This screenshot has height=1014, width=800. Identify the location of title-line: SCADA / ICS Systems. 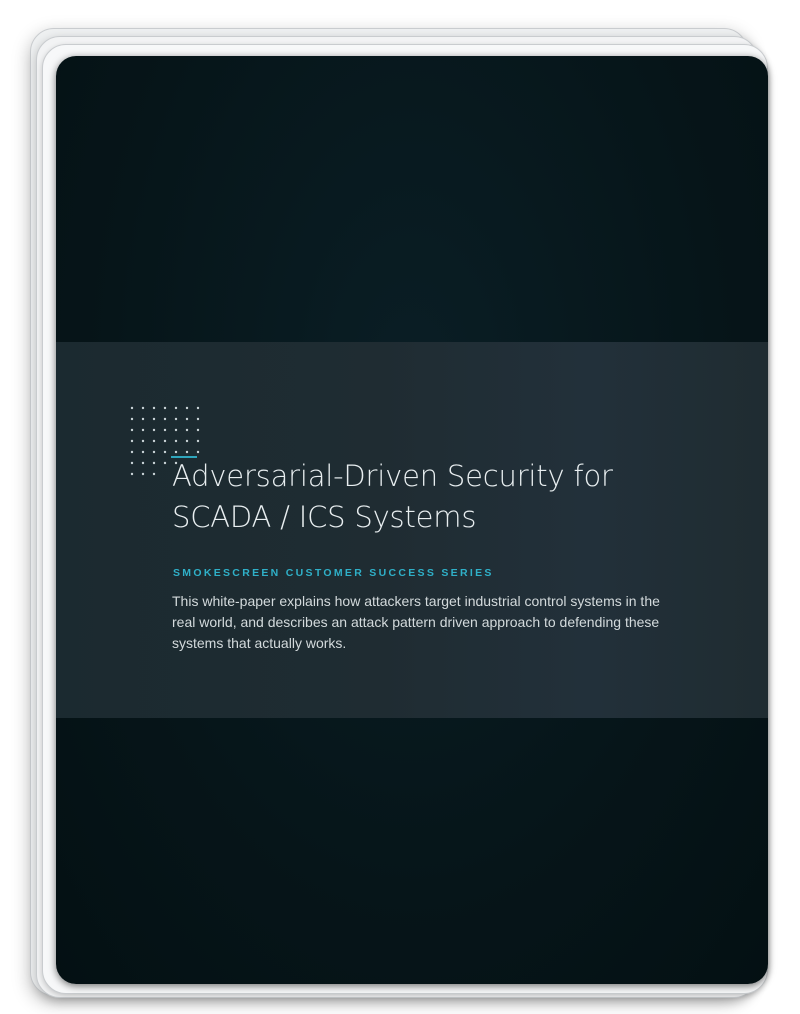
(324, 517).